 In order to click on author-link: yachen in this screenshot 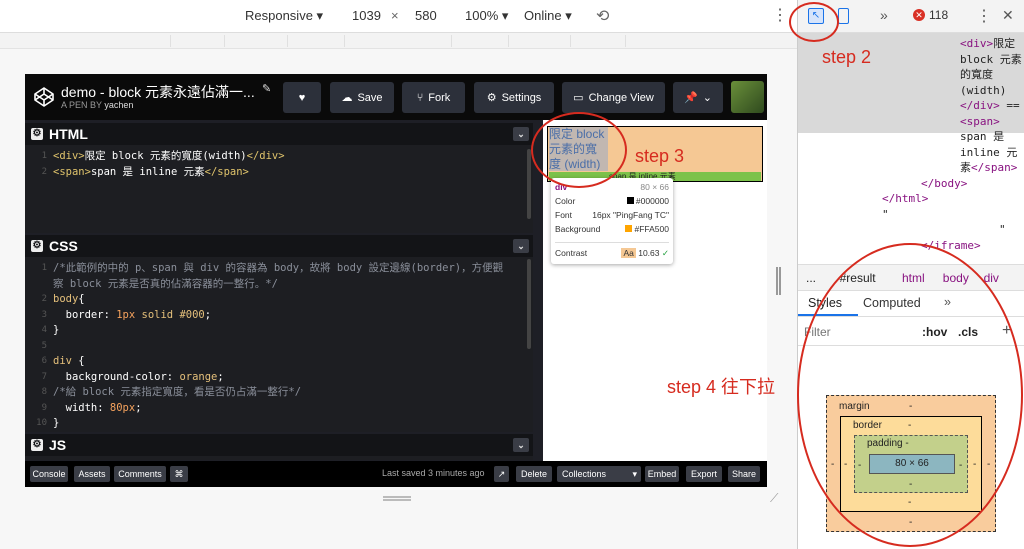, I will do `click(118, 105)`.